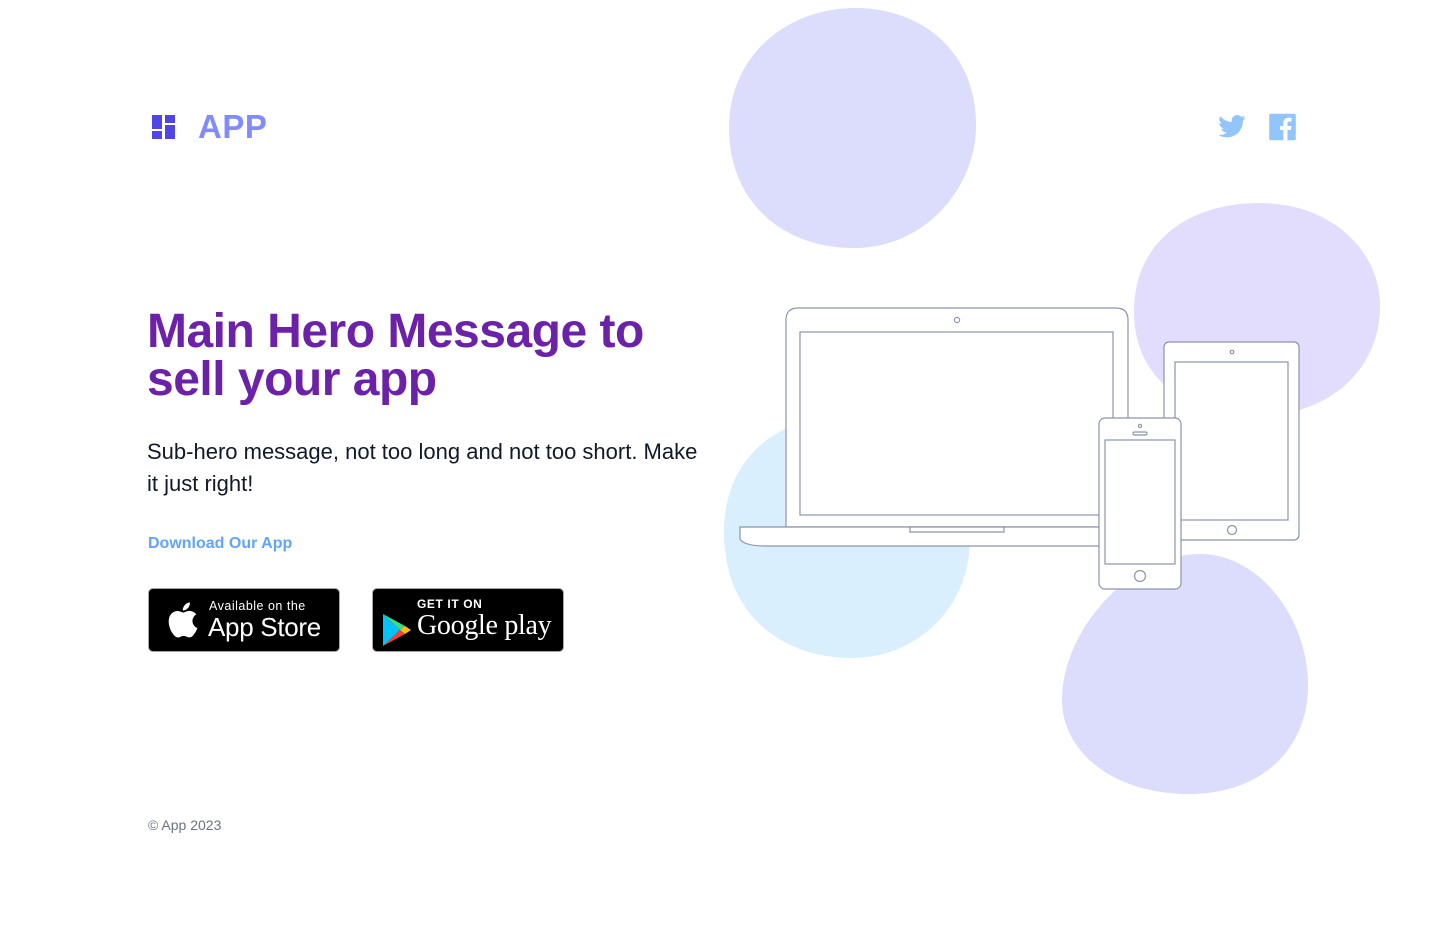 The image size is (1447, 944). I want to click on hero-title: Main Hero Message to sell your app, so click(395, 355).